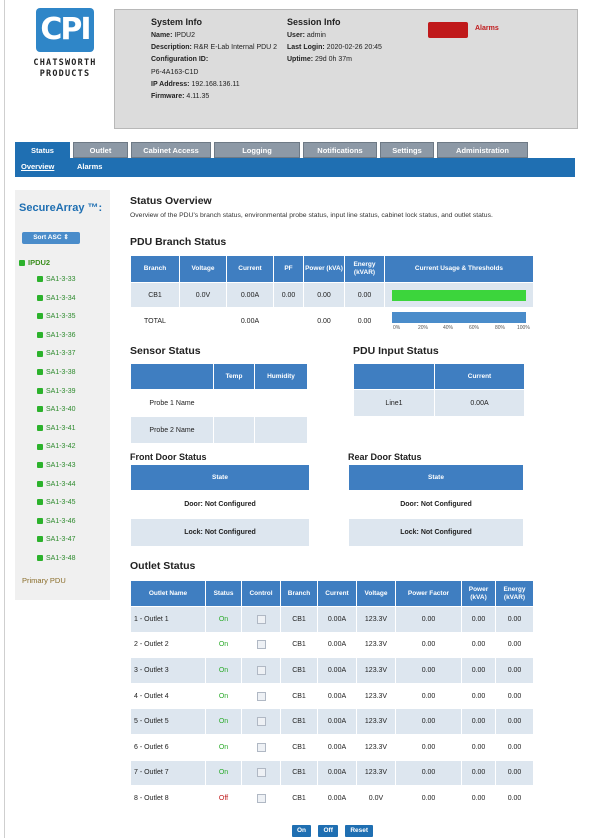 Image resolution: width=592 pixels, height=838 pixels. Describe the element at coordinates (4, 419) in the screenshot. I see `page-left-border` at that location.